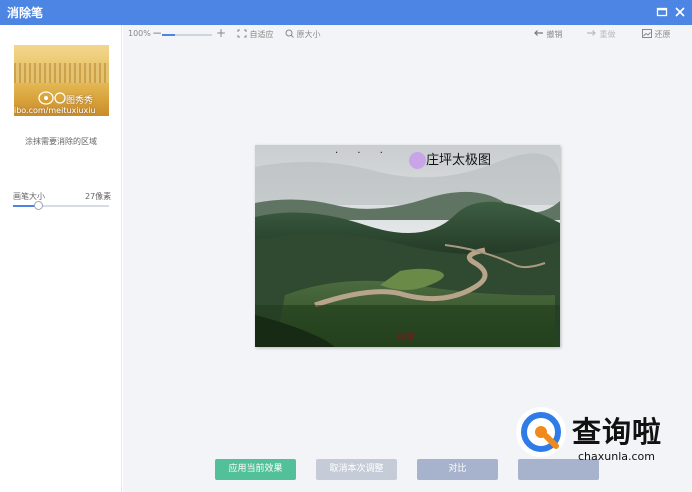 The image size is (692, 492). I want to click on redo-label: 重做, so click(607, 34).